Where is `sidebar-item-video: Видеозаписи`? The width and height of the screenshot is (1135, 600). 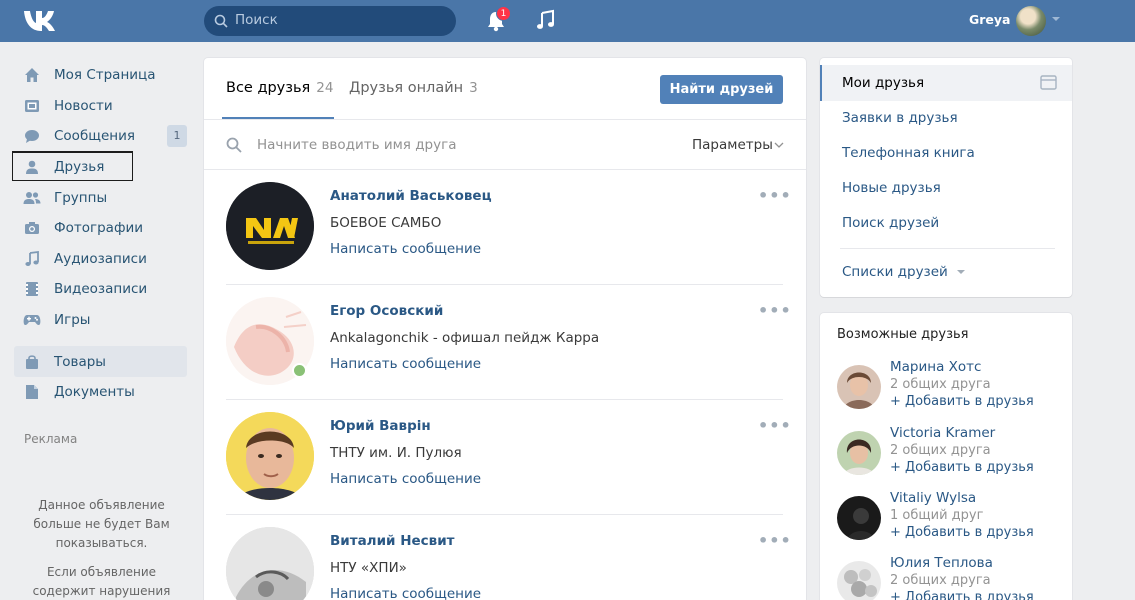
sidebar-item-video: Видеозаписи is located at coordinates (101, 289).